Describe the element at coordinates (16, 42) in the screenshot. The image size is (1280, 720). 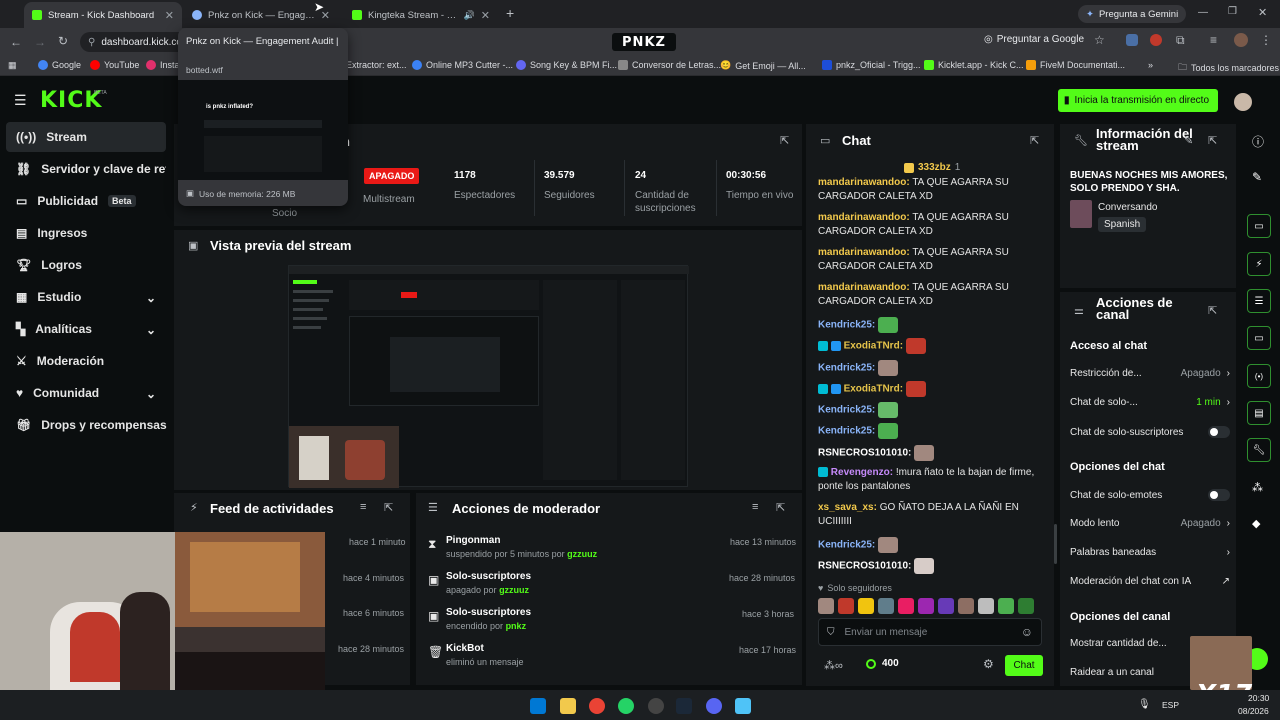
I see `back-arrow-icon: ←` at that location.